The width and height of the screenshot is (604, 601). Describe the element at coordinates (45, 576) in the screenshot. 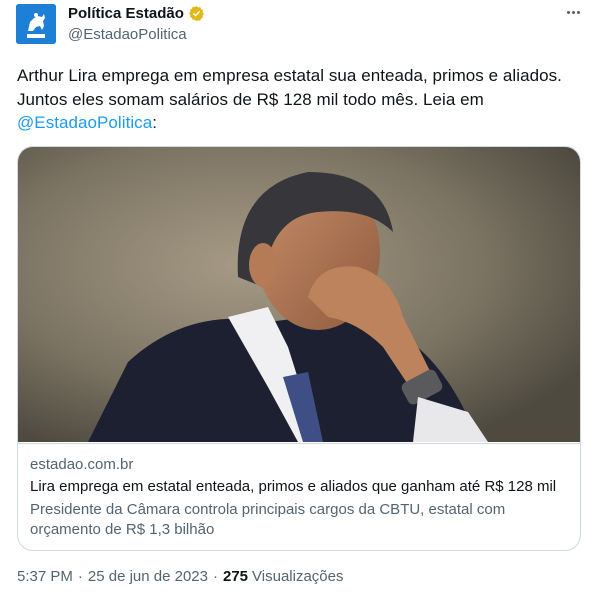

I see `tweet-time: 5:37 PM` at that location.